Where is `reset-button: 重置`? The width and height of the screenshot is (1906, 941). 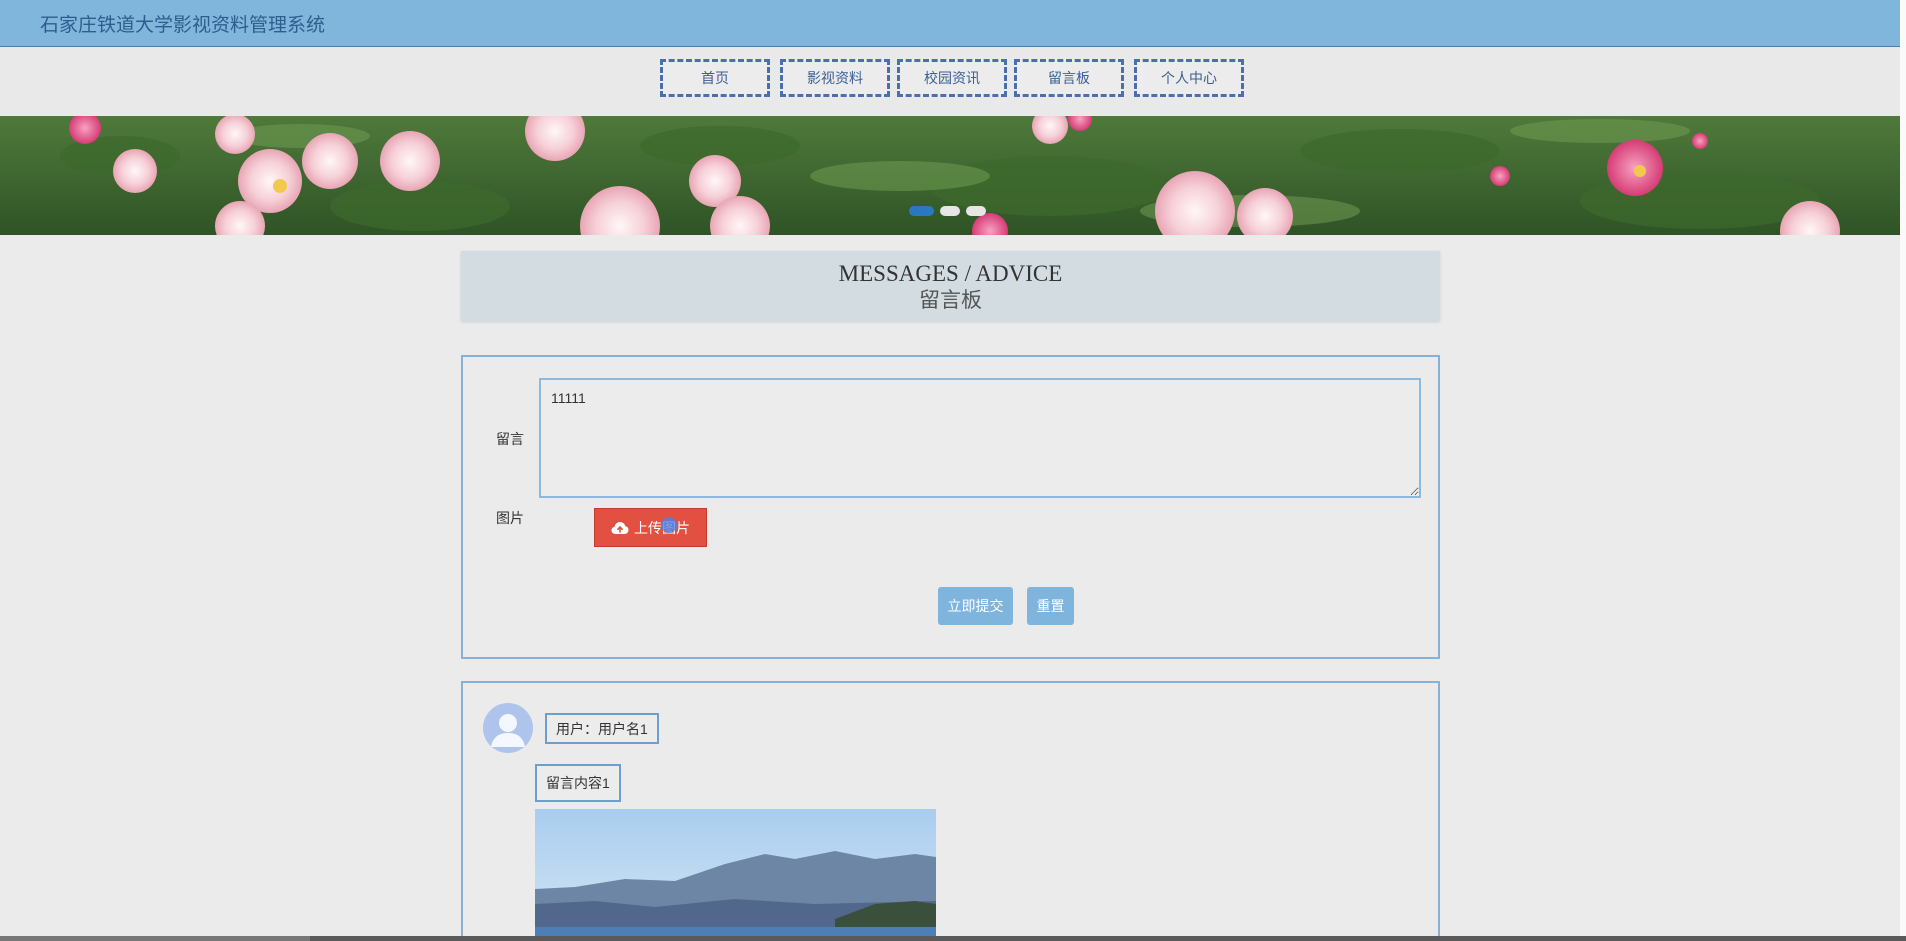 reset-button: 重置 is located at coordinates (1050, 606).